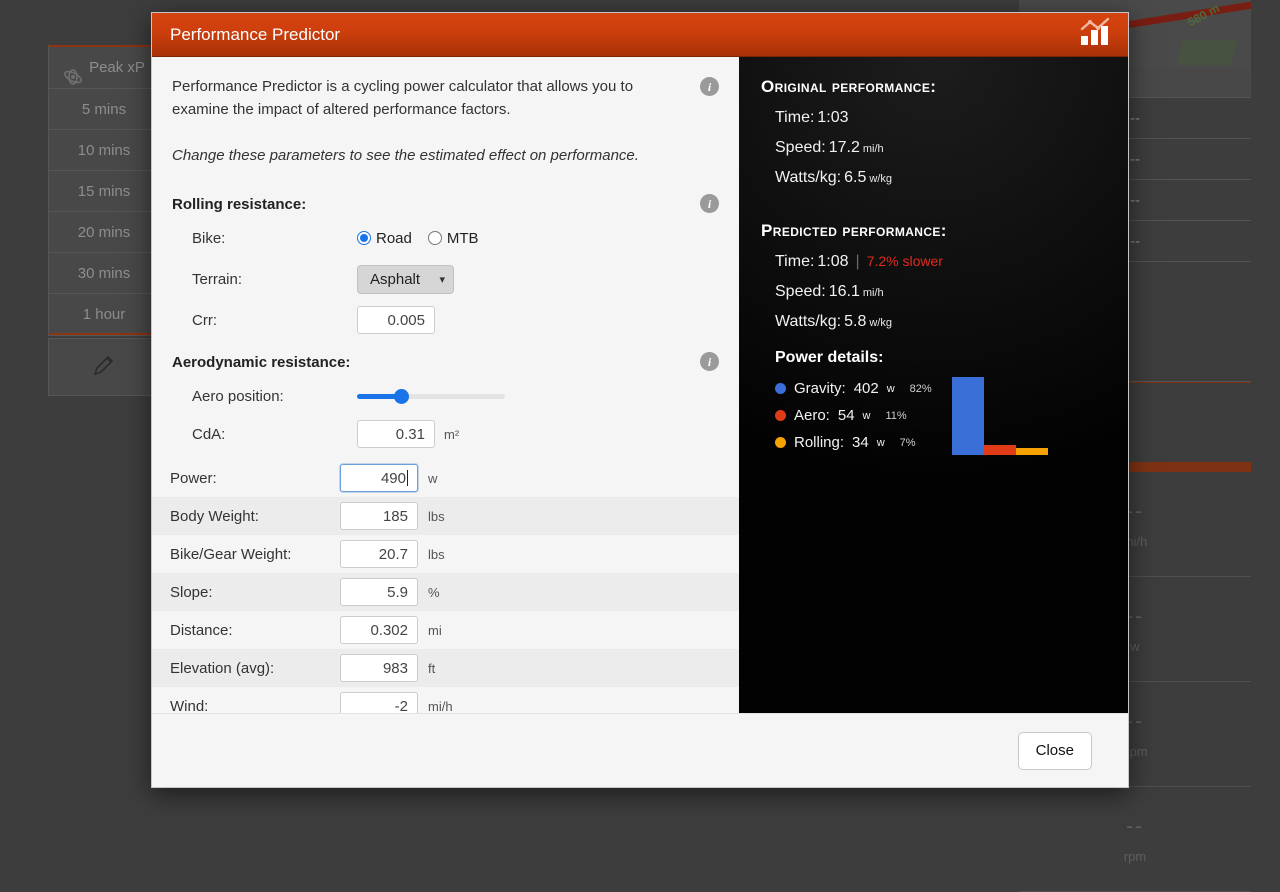  Describe the element at coordinates (104, 273) in the screenshot. I see `background-peak-row: 30 mins` at that location.